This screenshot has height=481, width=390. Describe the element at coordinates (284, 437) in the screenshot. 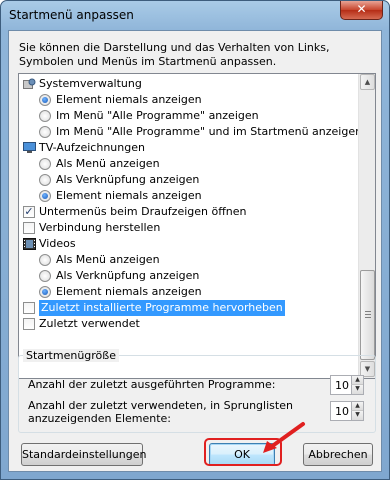

I see `pointer-arrow-icon` at that location.